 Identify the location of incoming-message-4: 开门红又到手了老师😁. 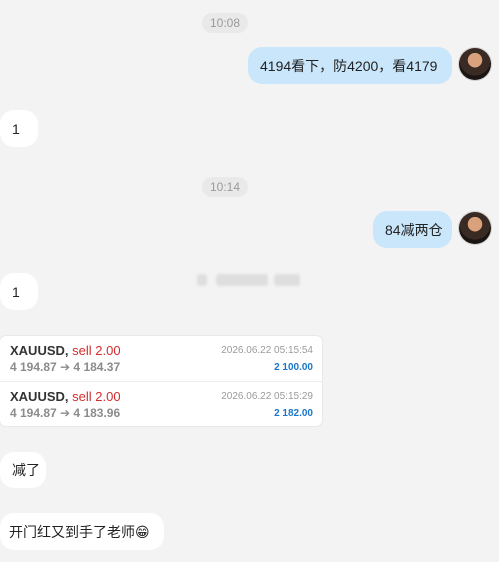
(82, 531).